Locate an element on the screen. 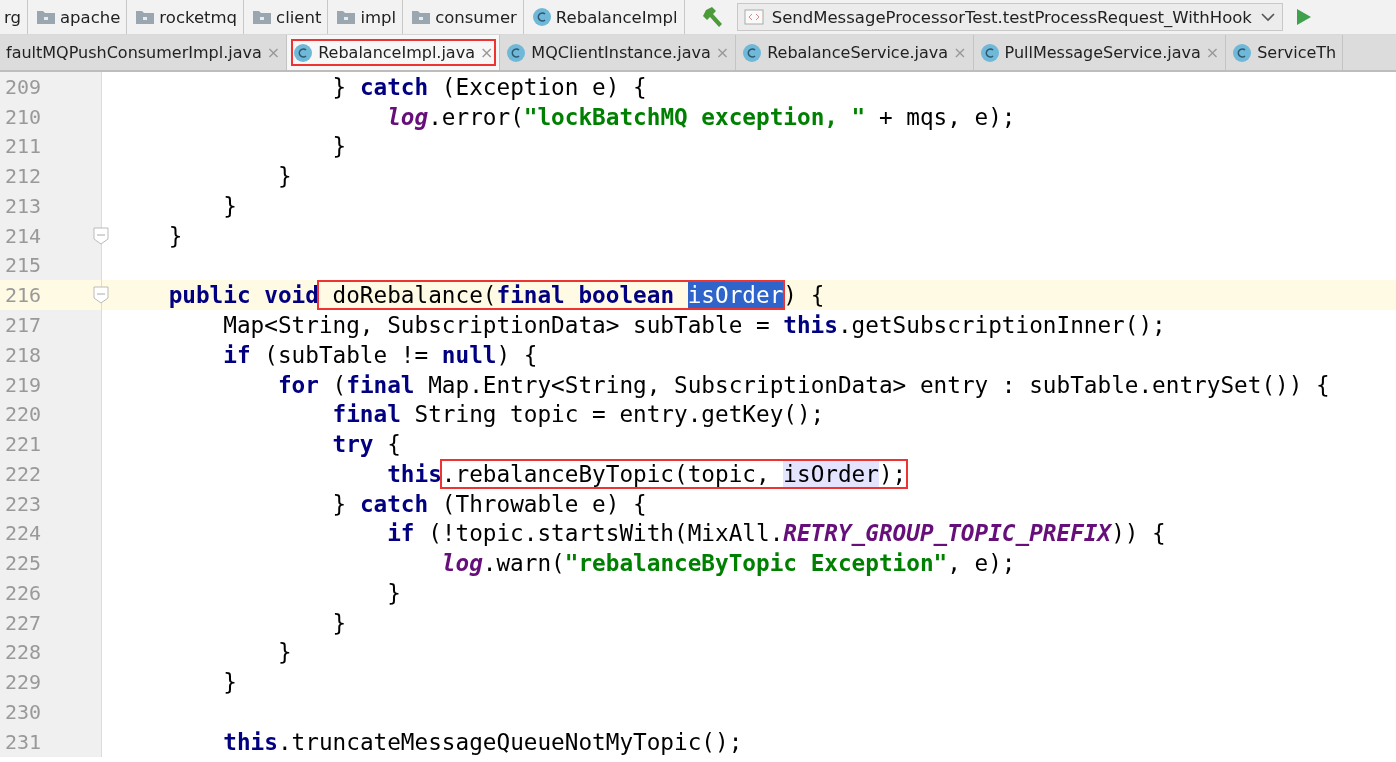  code-line: final String topic = entry.getKey(); is located at coordinates (578, 414).